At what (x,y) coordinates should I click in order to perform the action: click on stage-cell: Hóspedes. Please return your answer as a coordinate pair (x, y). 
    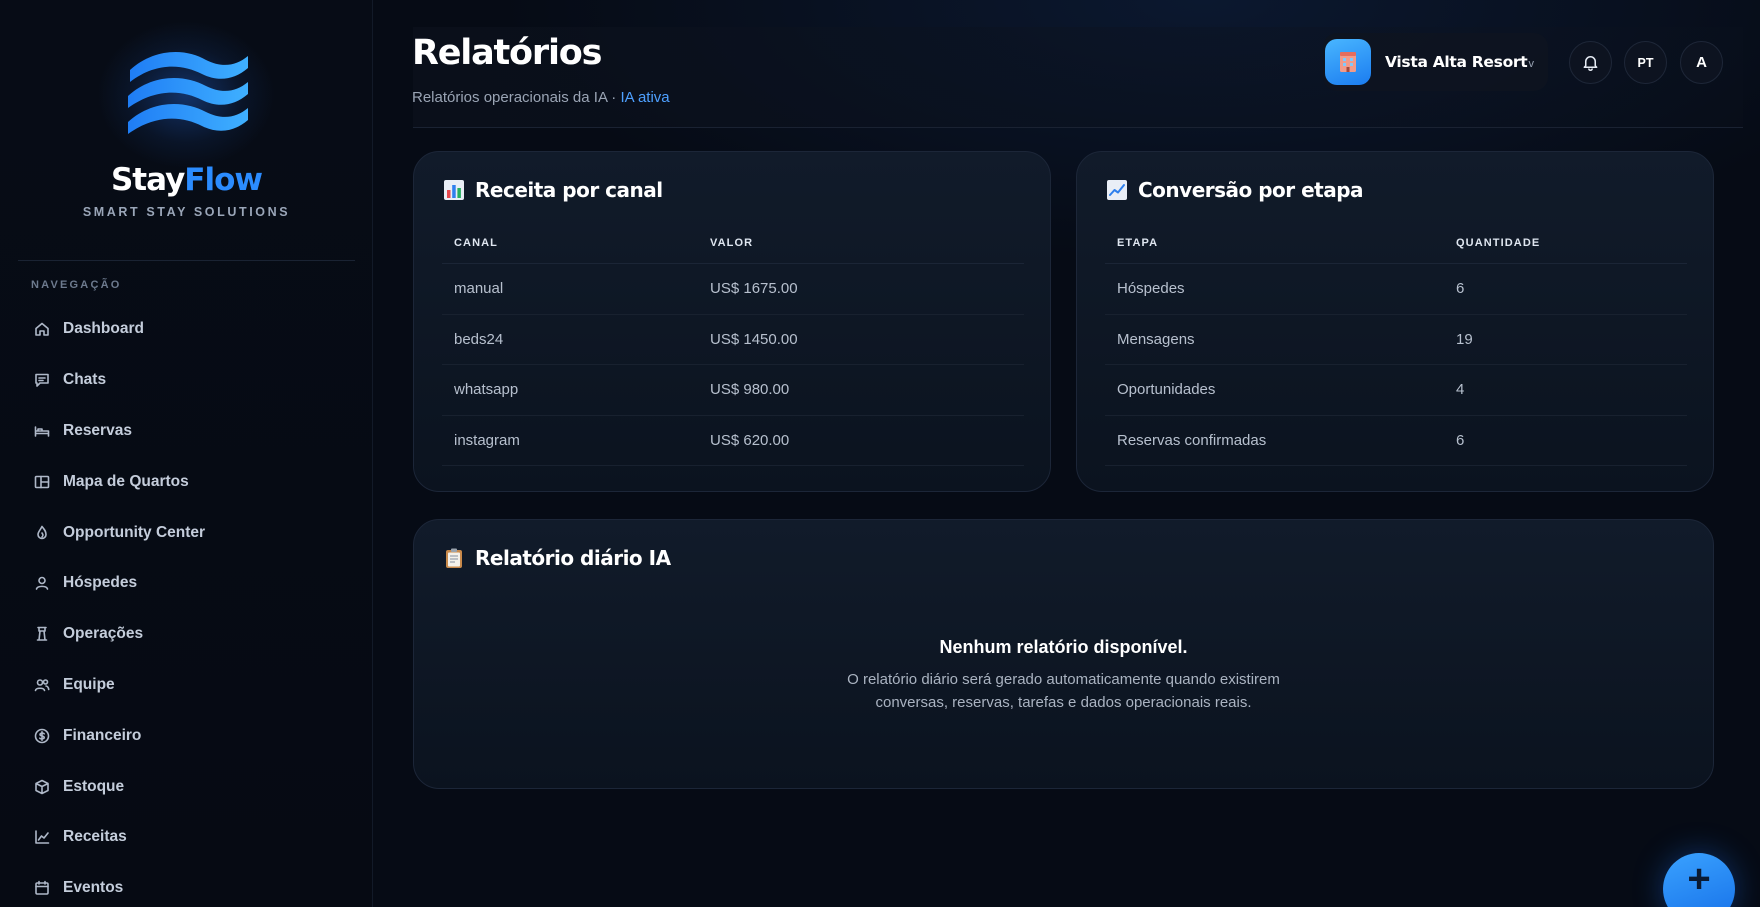
    Looking at the image, I should click on (1151, 289).